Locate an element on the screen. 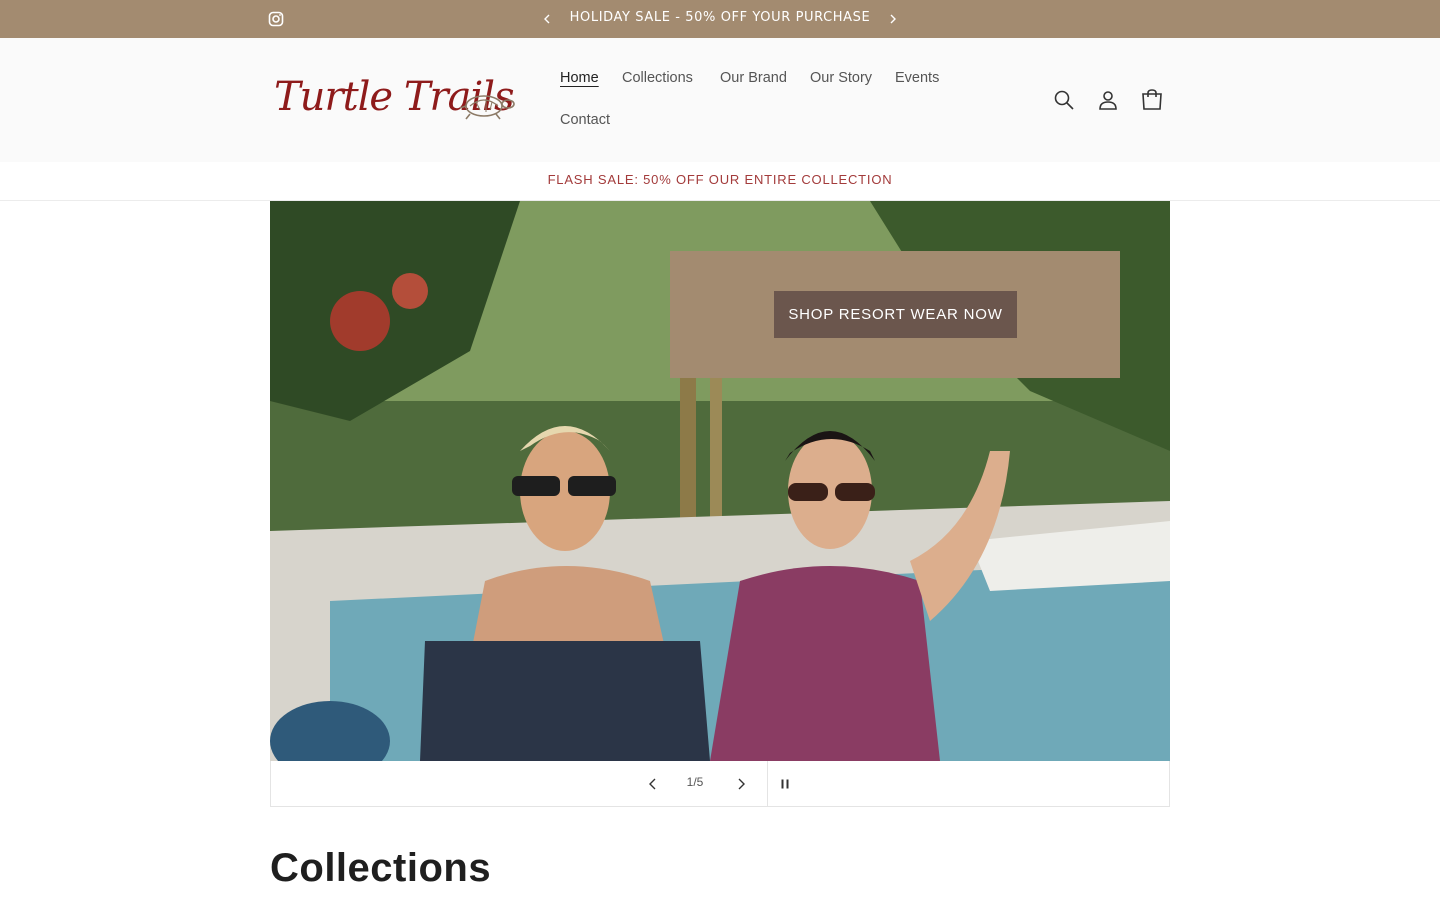 Image resolution: width=1440 pixels, height=900 pixels. brand-logo: Turtle Trails is located at coordinates (397, 100).